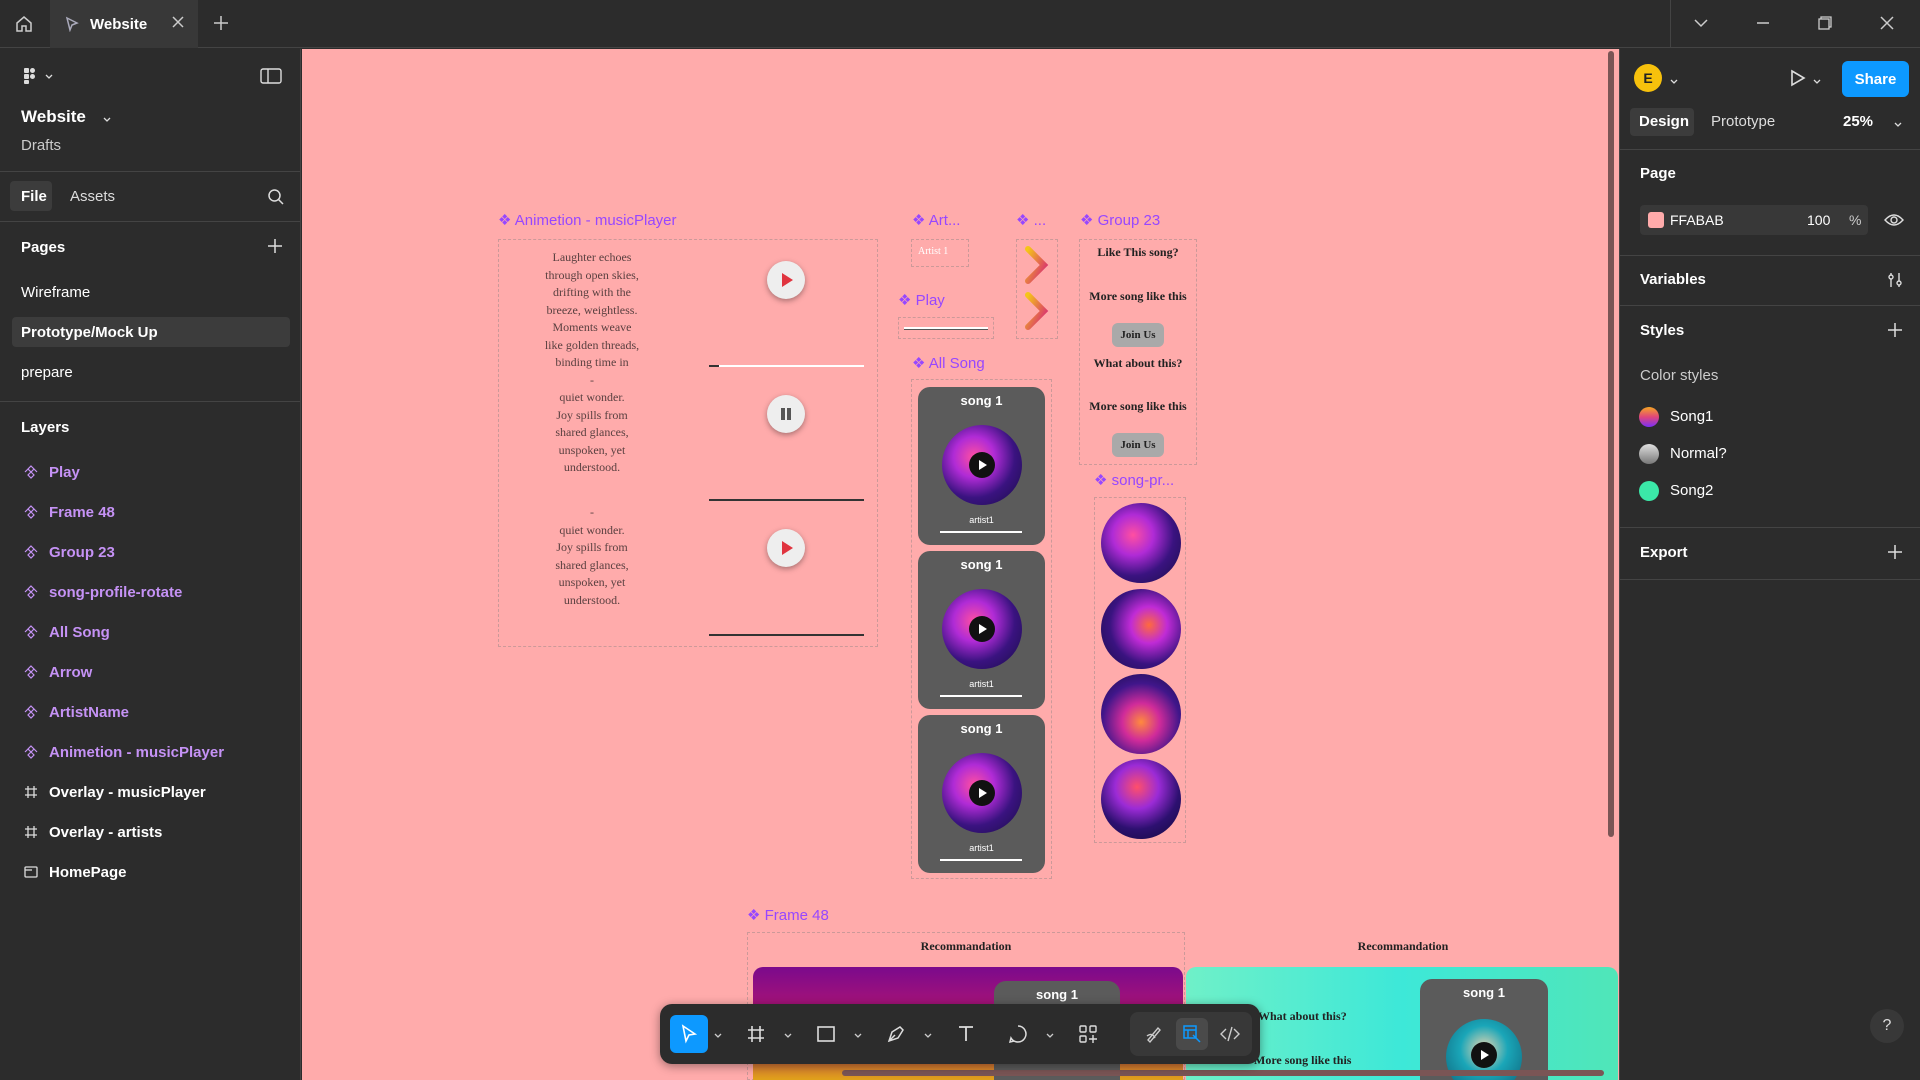  I want to click on page-item-prototype: Prototype/Mock Up, so click(151, 332).